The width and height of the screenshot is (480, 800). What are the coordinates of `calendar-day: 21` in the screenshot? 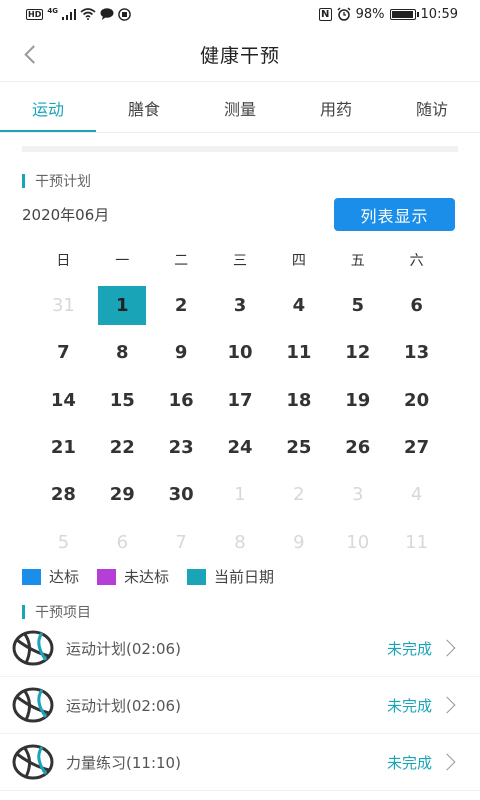 It's located at (63, 447).